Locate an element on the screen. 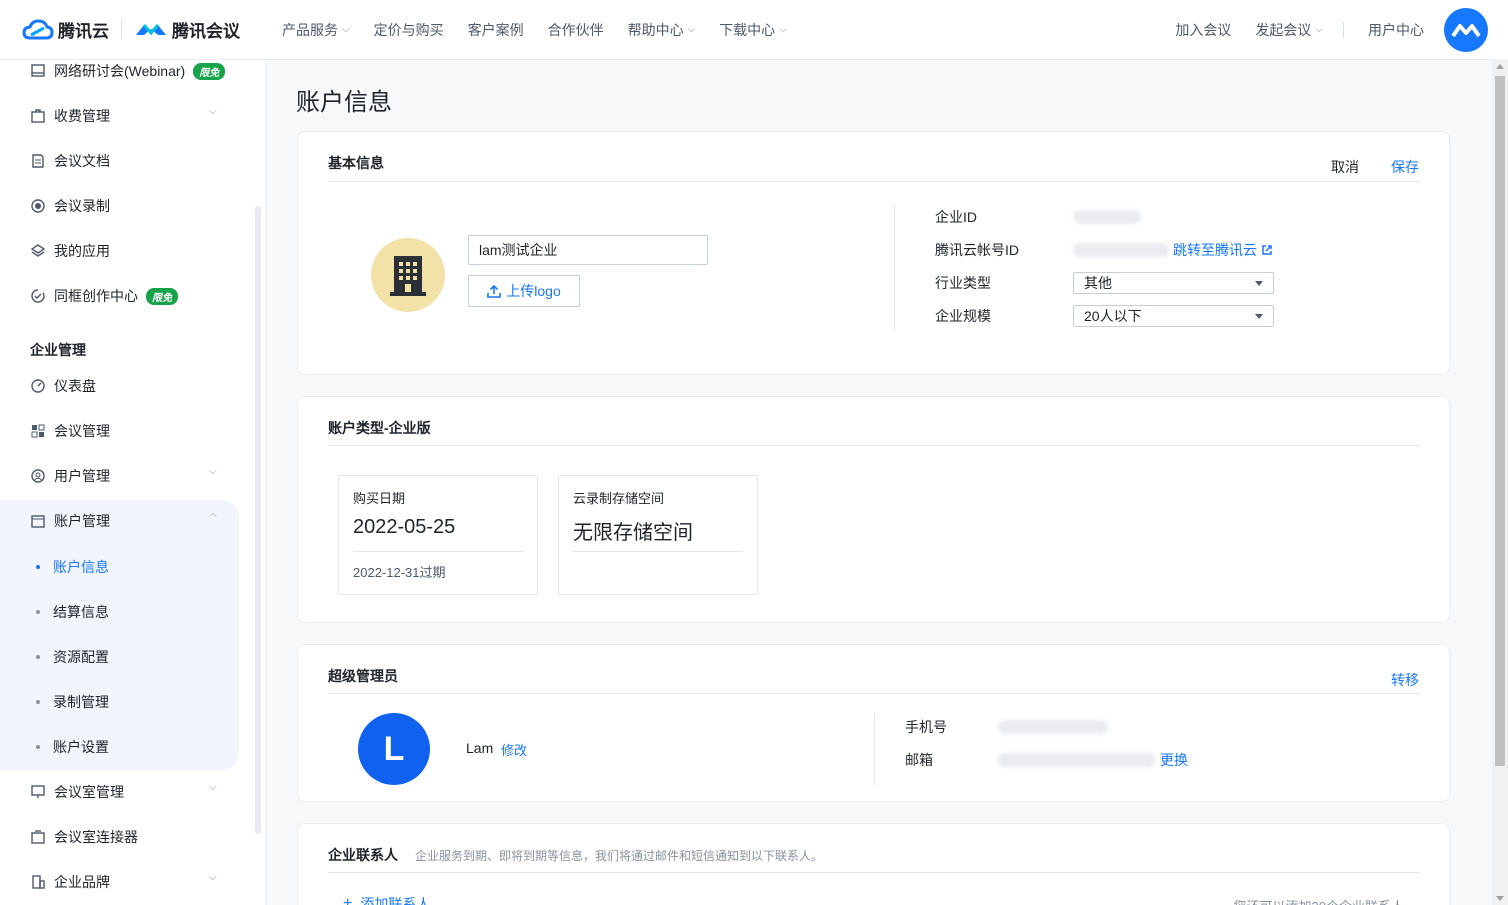 The image size is (1508, 905). scale-select: 20人以下 is located at coordinates (1173, 316).